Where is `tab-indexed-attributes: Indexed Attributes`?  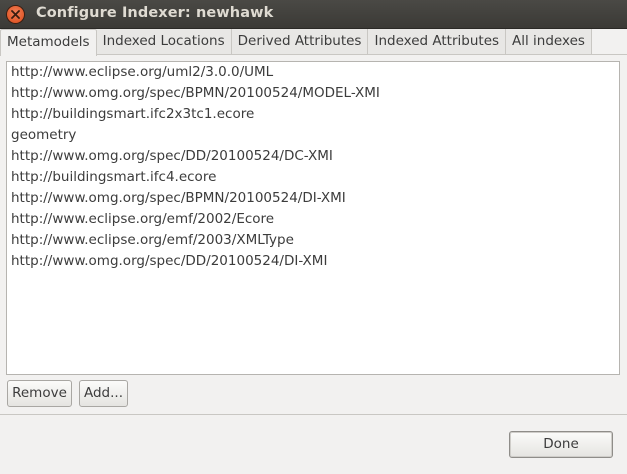 tab-indexed-attributes: Indexed Attributes is located at coordinates (437, 42).